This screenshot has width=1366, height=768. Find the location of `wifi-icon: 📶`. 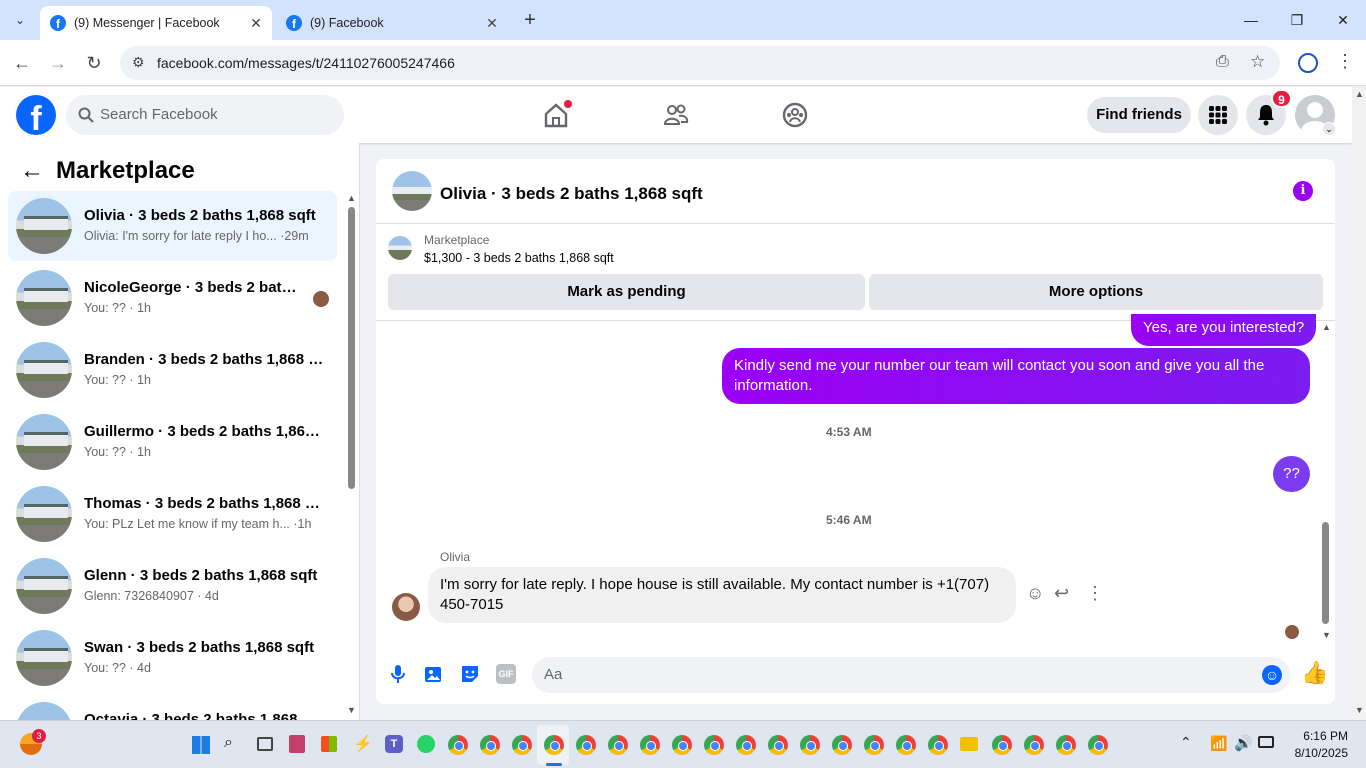

wifi-icon: 📶 is located at coordinates (1218, 743).